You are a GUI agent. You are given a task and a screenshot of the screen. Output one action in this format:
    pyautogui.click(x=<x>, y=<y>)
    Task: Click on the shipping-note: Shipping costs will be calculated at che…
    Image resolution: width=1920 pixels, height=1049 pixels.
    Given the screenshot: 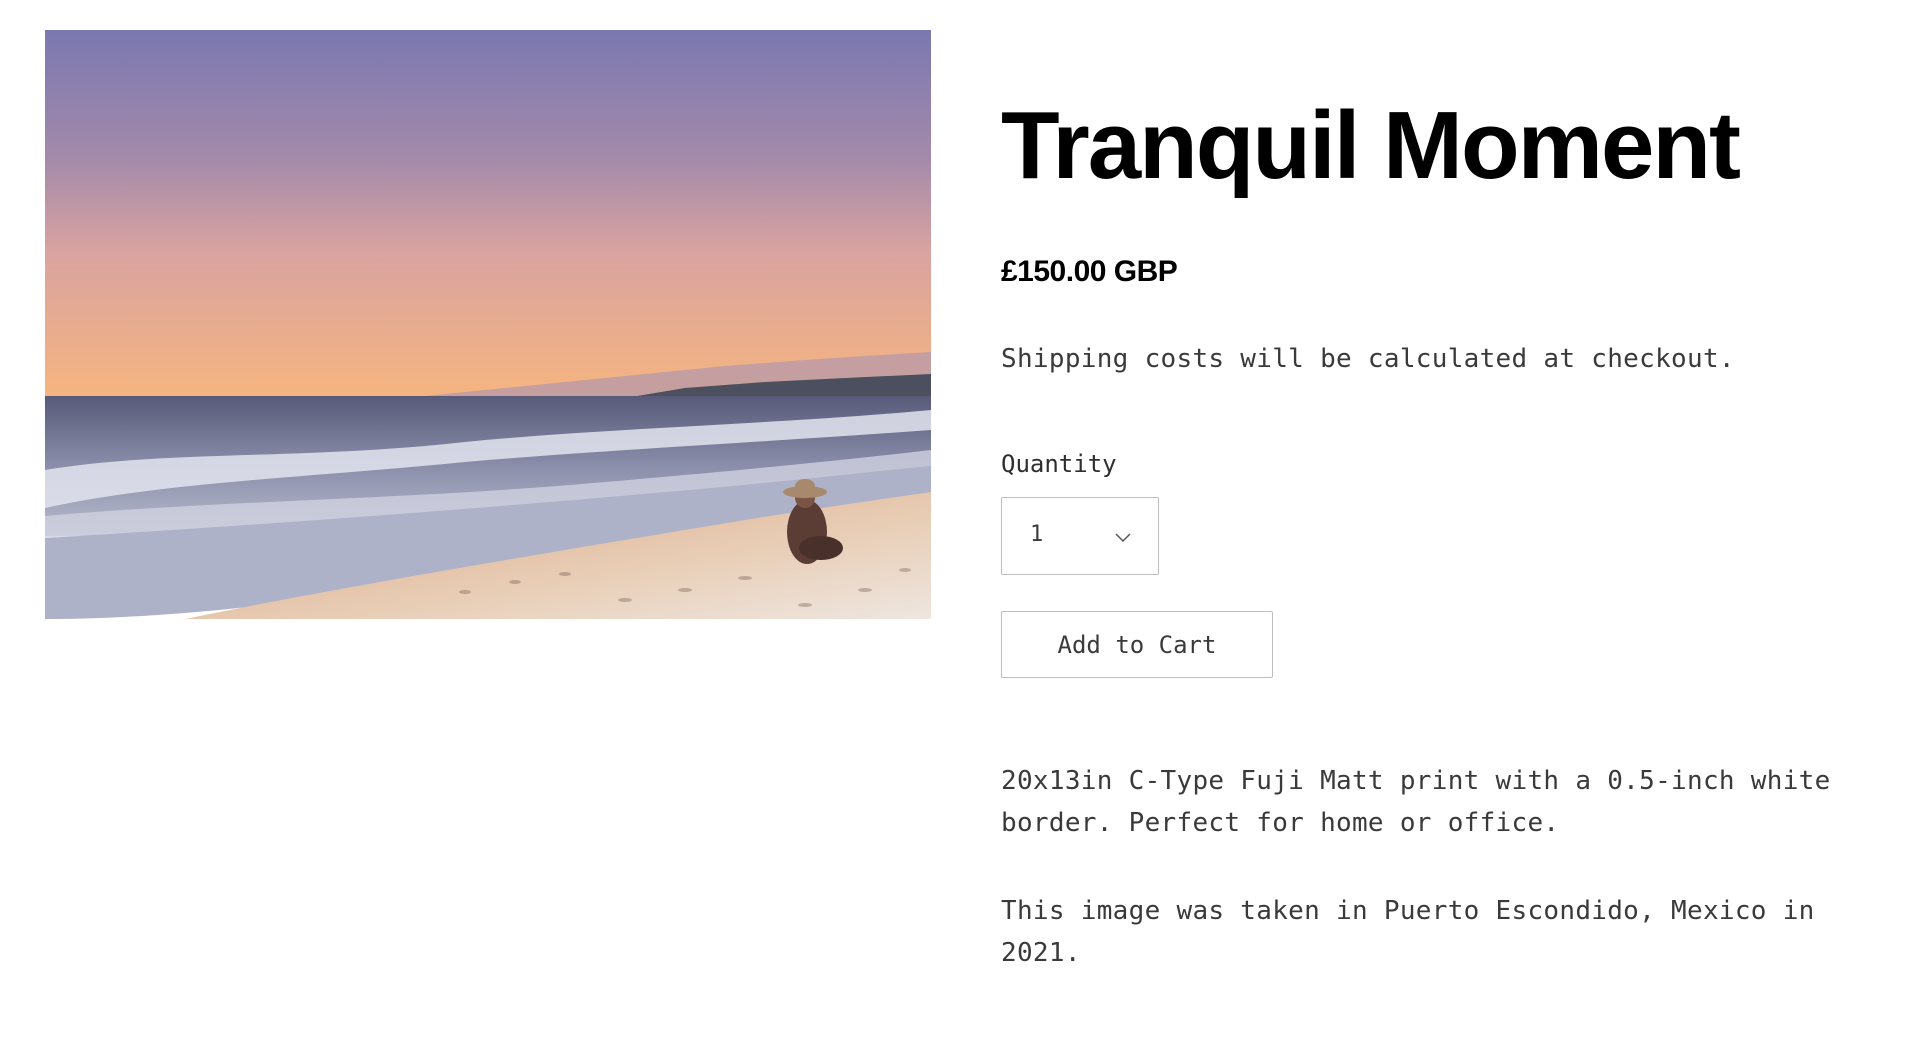 What is the action you would take?
    pyautogui.click(x=1368, y=359)
    